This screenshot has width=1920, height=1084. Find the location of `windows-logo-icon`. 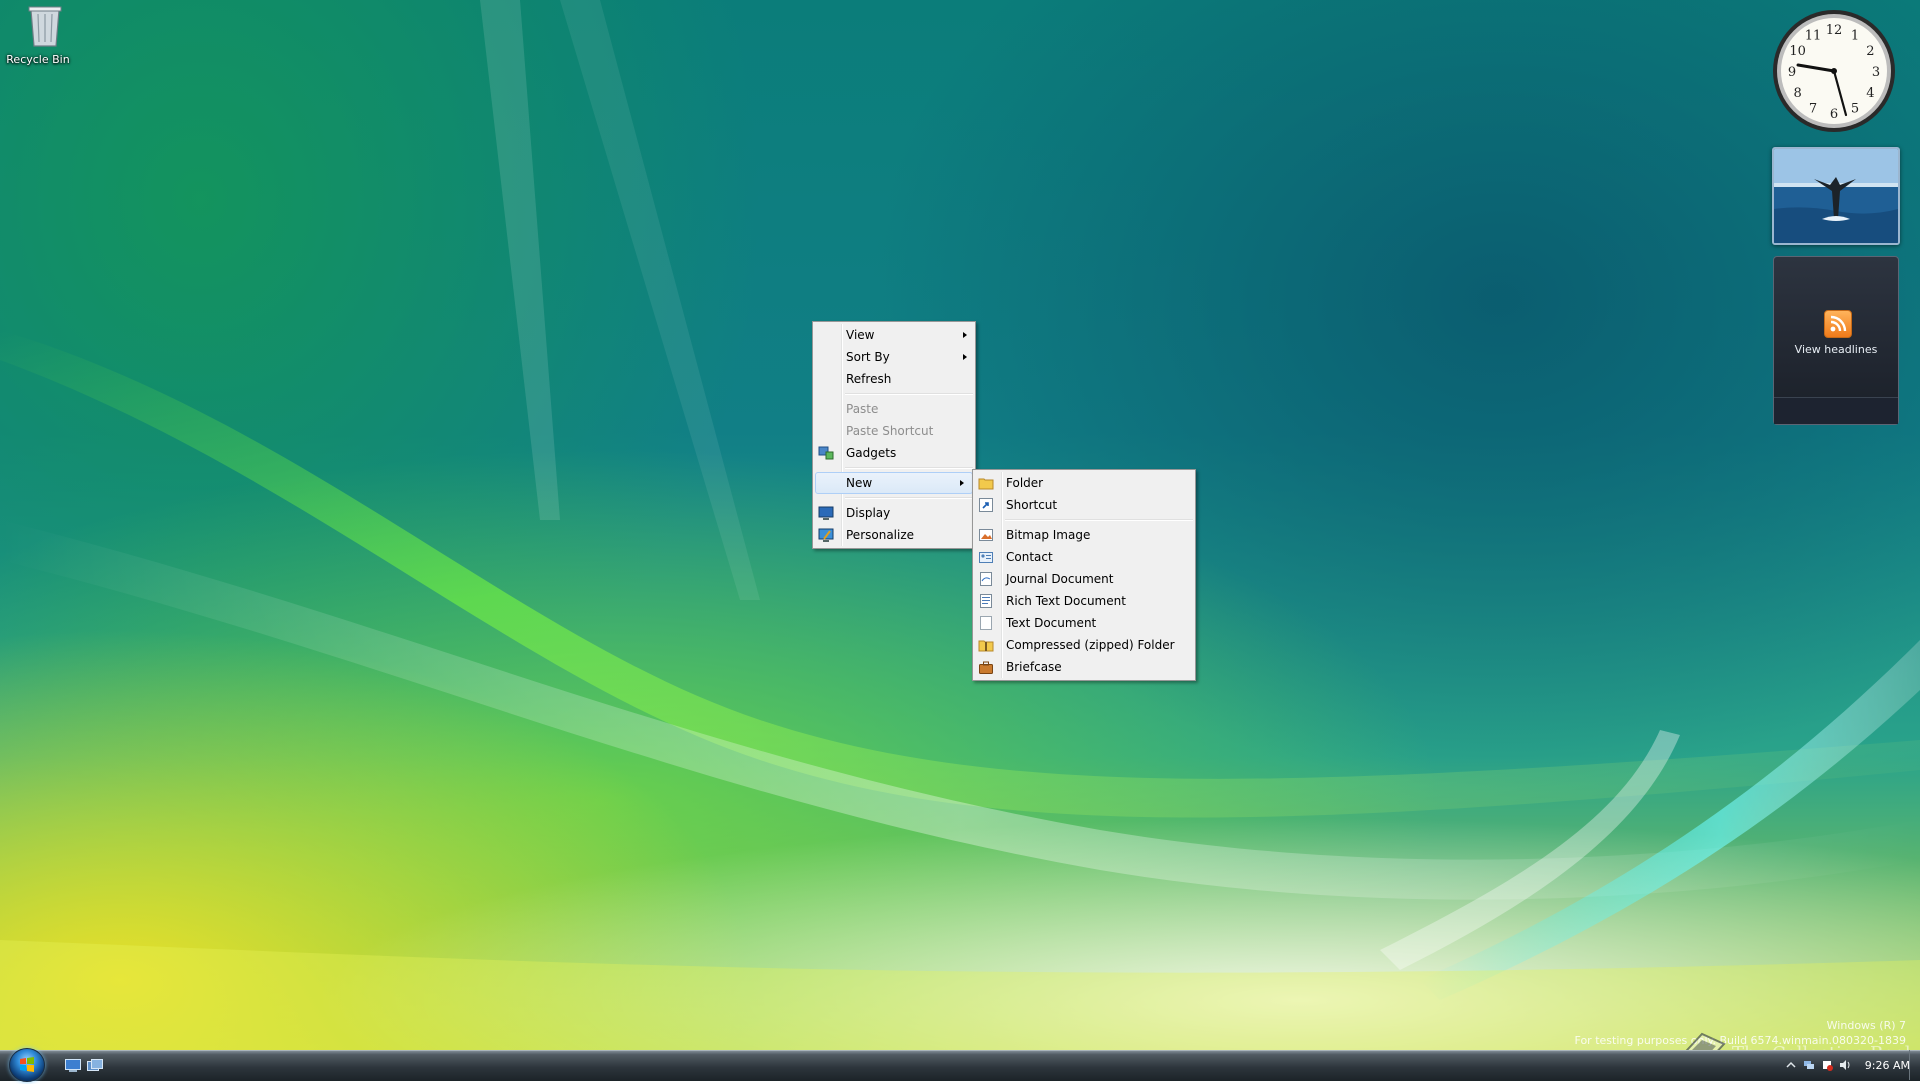

windows-logo-icon is located at coordinates (27, 1064).